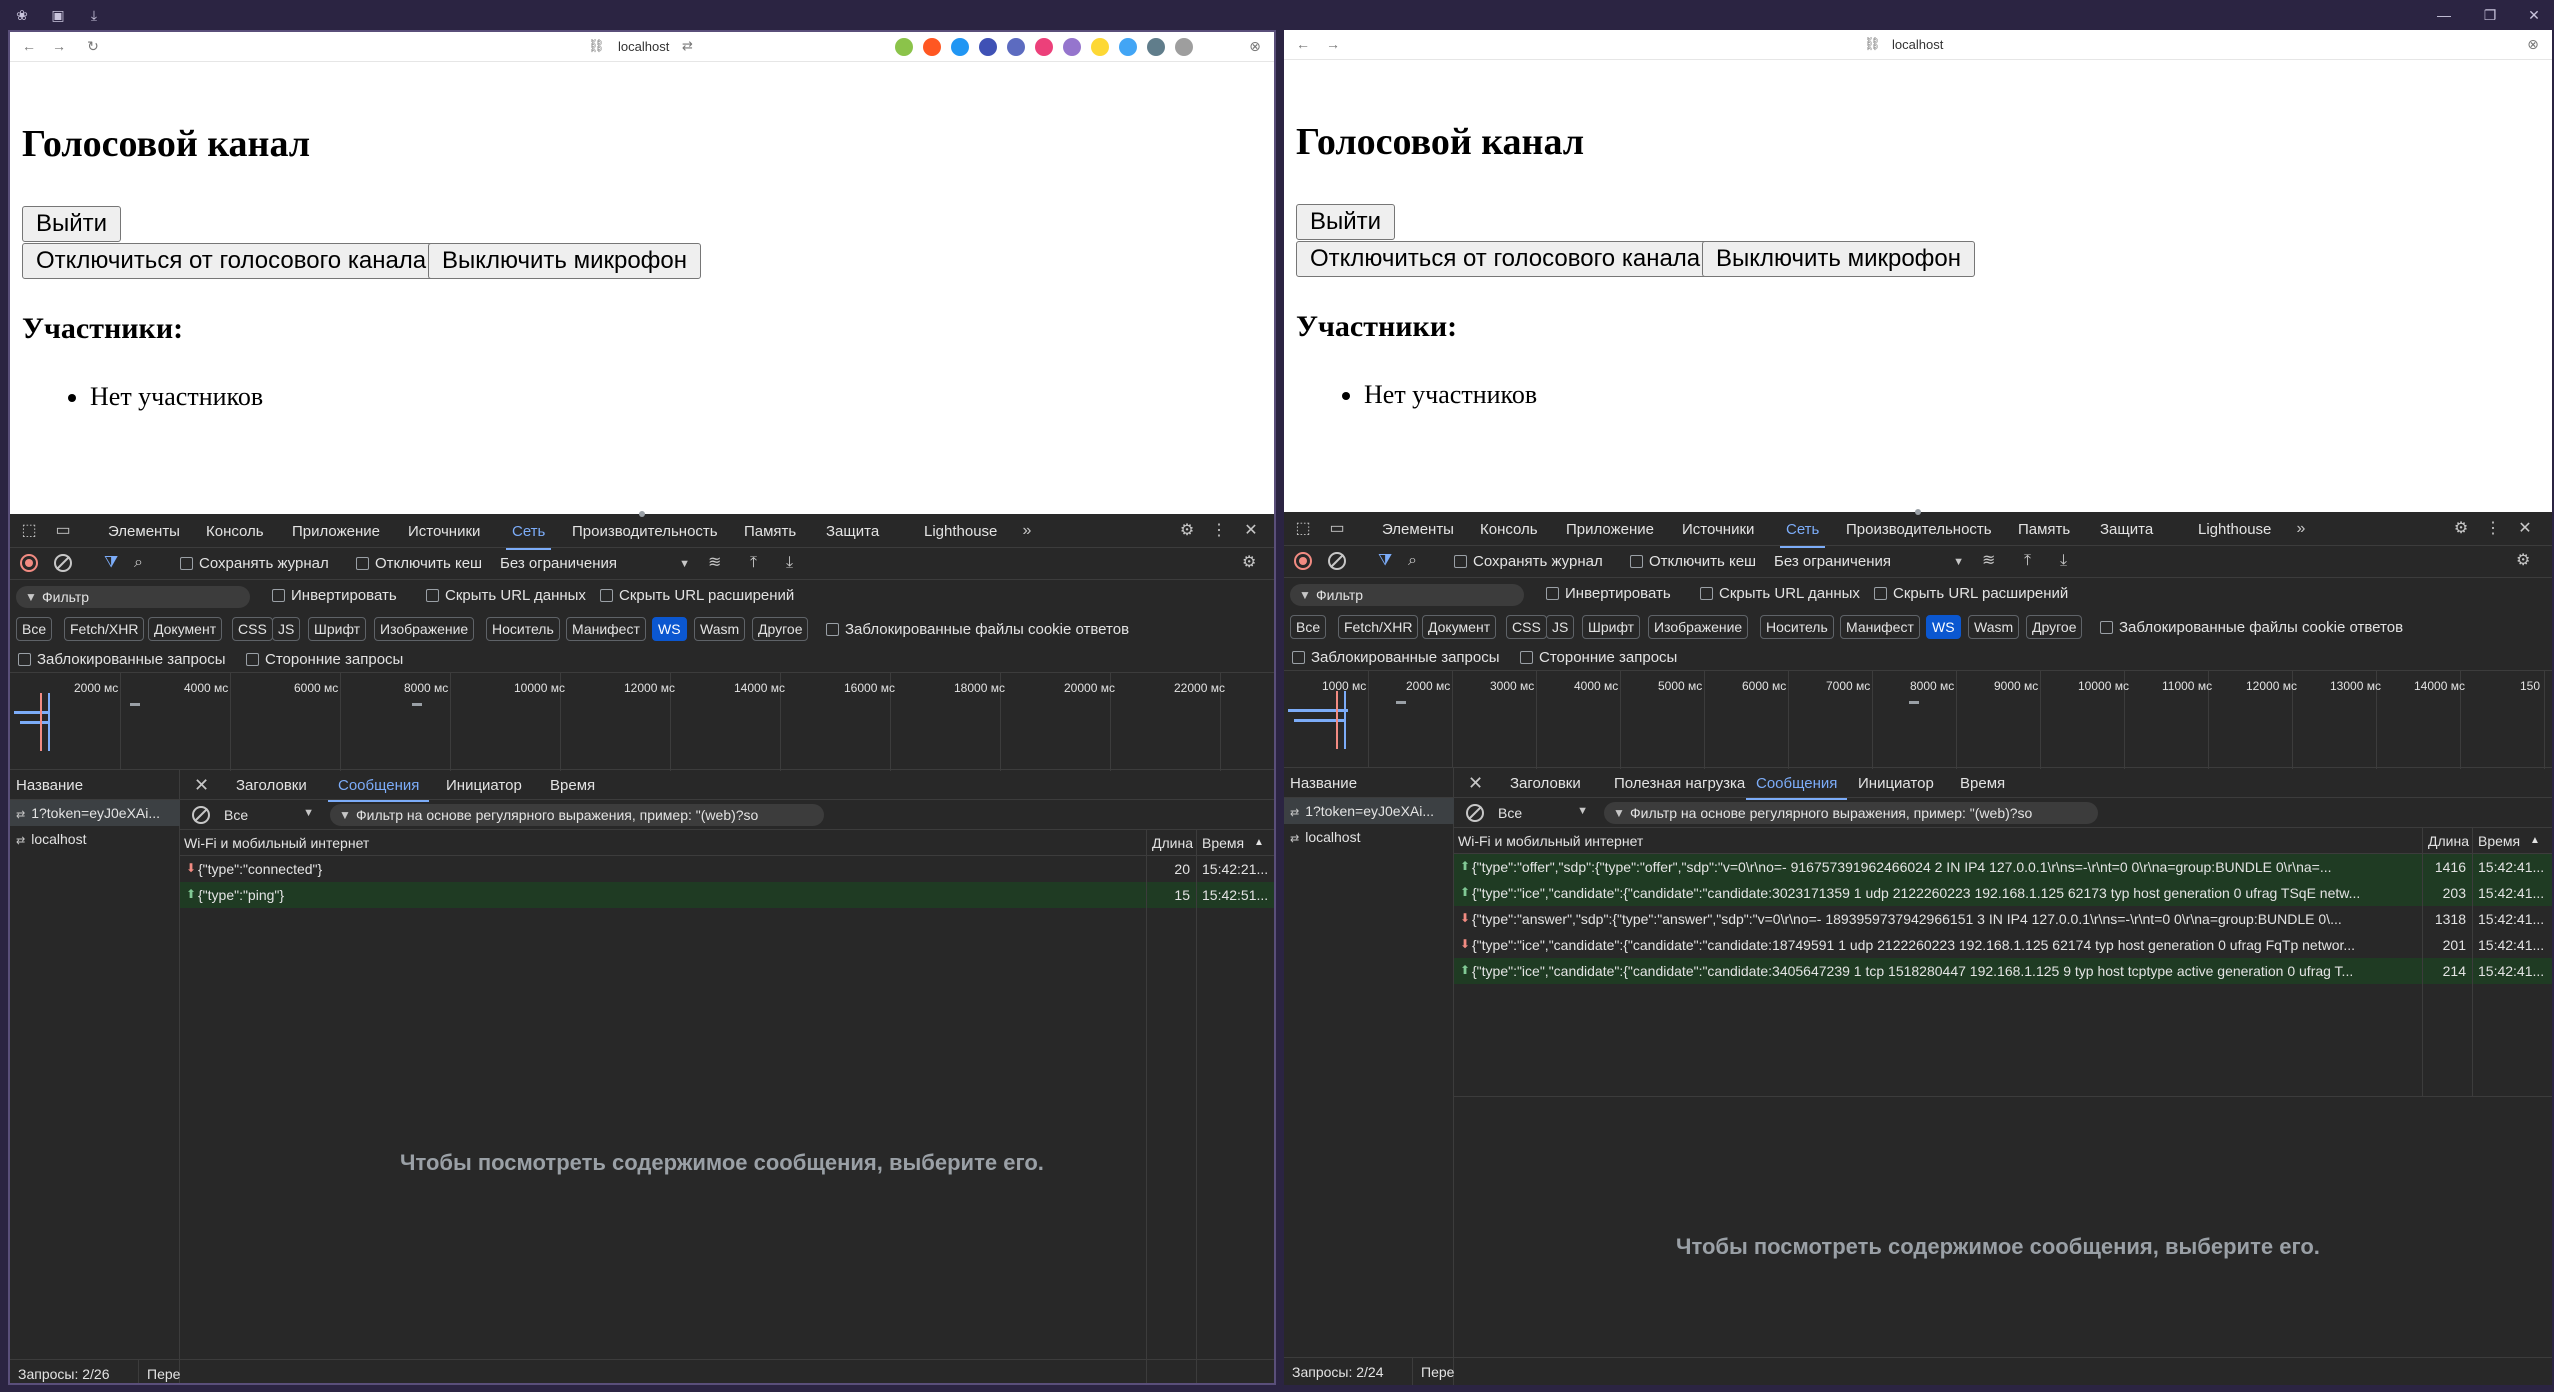 Image resolution: width=2554 pixels, height=1392 pixels. I want to click on throttling-select: Без ограничения ▼, so click(595, 563).